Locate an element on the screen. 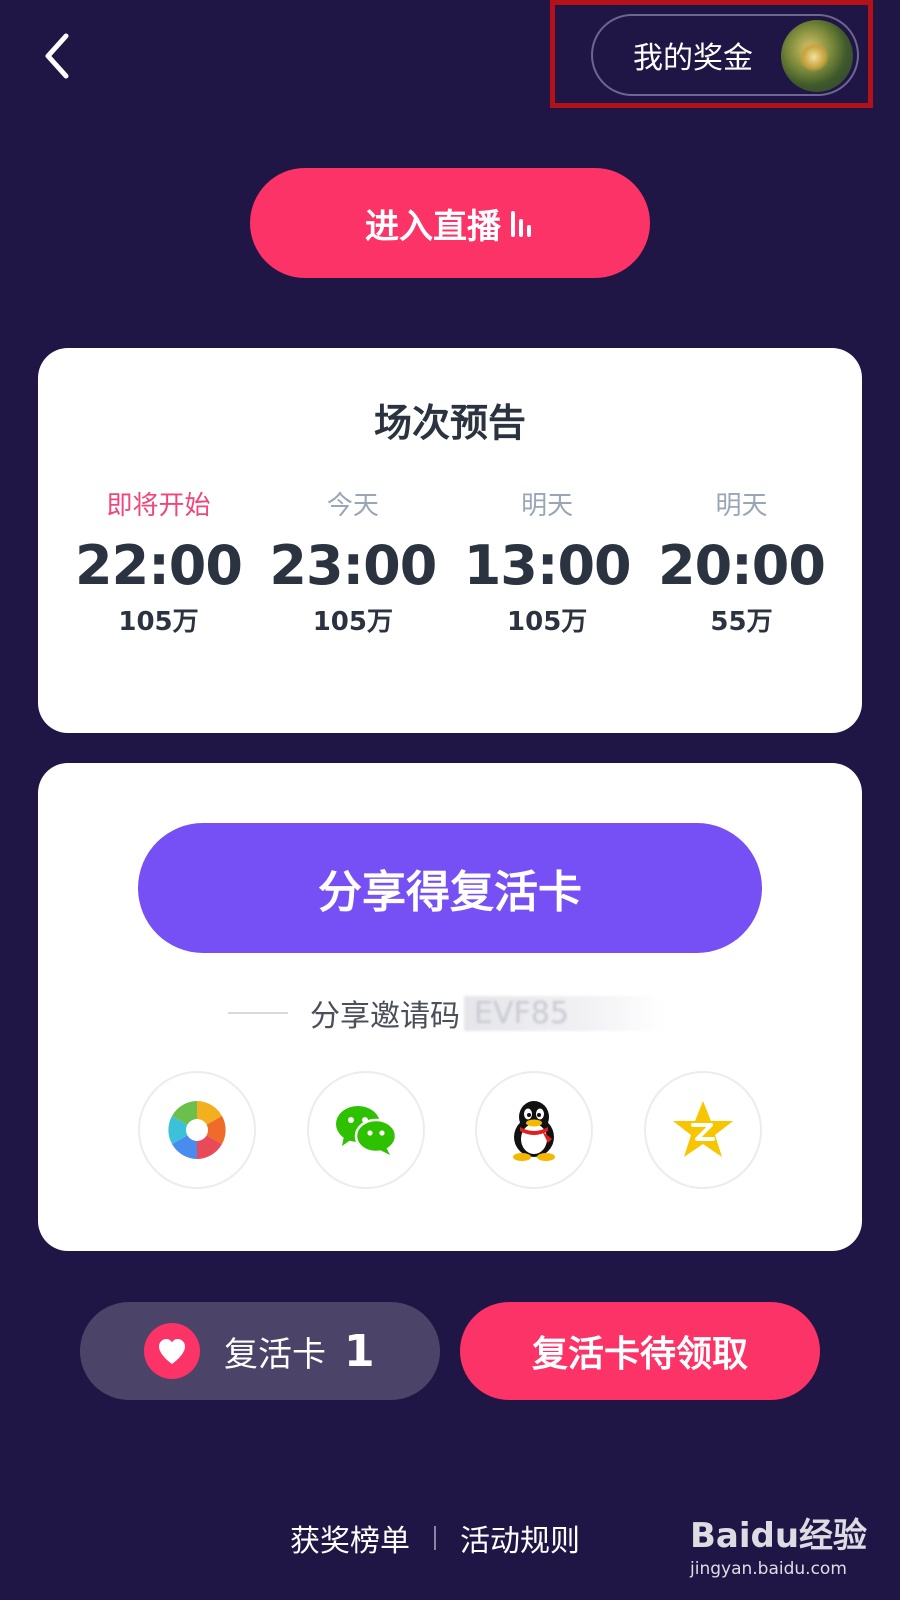 Image resolution: width=900 pixels, height=1600 pixels. schedule-item: 明天 13:00 105万 is located at coordinates (547, 563).